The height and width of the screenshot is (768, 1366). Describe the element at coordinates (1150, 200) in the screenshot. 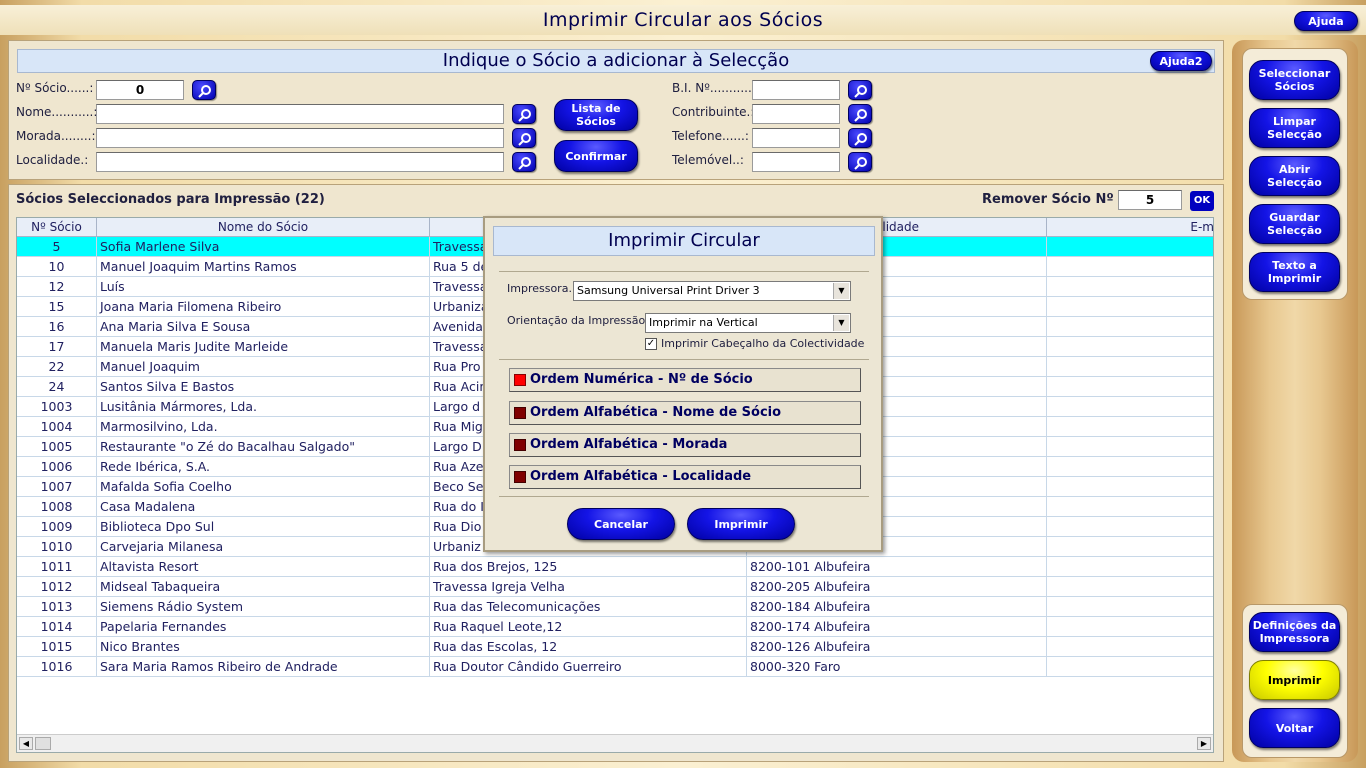

I see `remove-number-input: 5` at that location.